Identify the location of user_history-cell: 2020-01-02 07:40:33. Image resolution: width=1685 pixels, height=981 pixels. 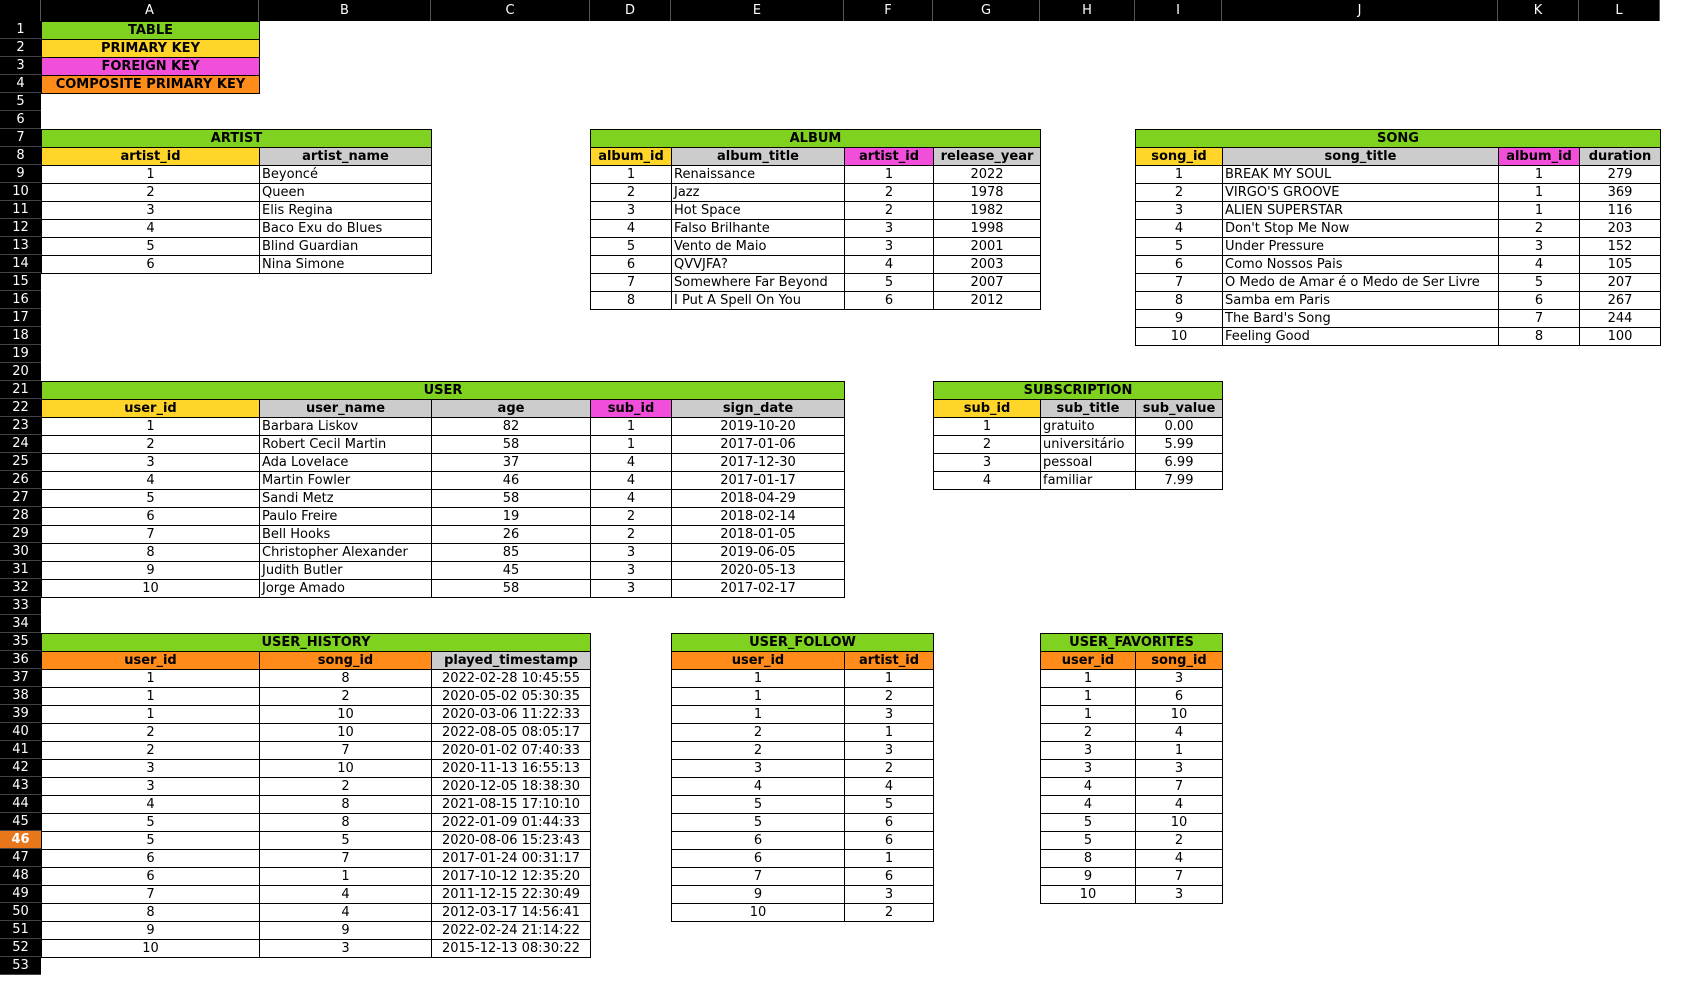
(511, 750).